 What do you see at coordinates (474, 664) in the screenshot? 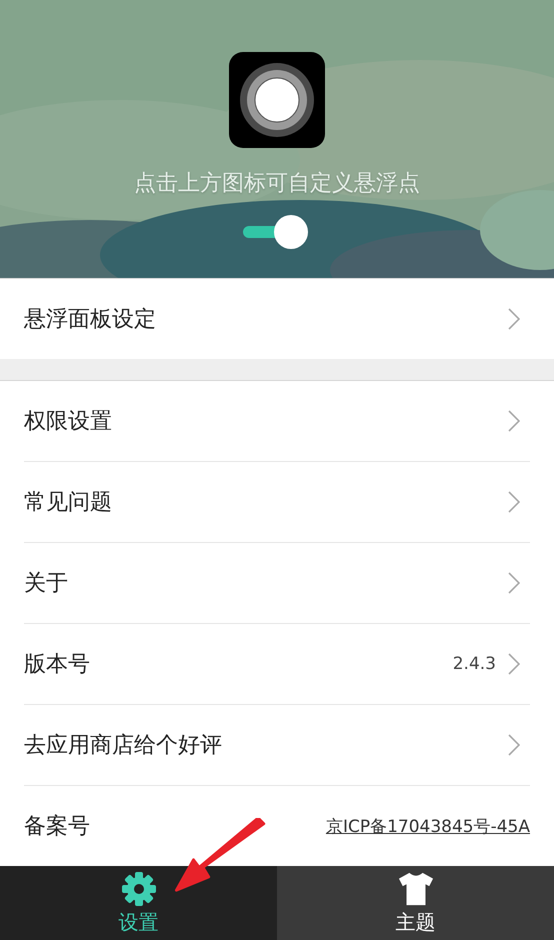
I see `version-value: 2.4.3` at bounding box center [474, 664].